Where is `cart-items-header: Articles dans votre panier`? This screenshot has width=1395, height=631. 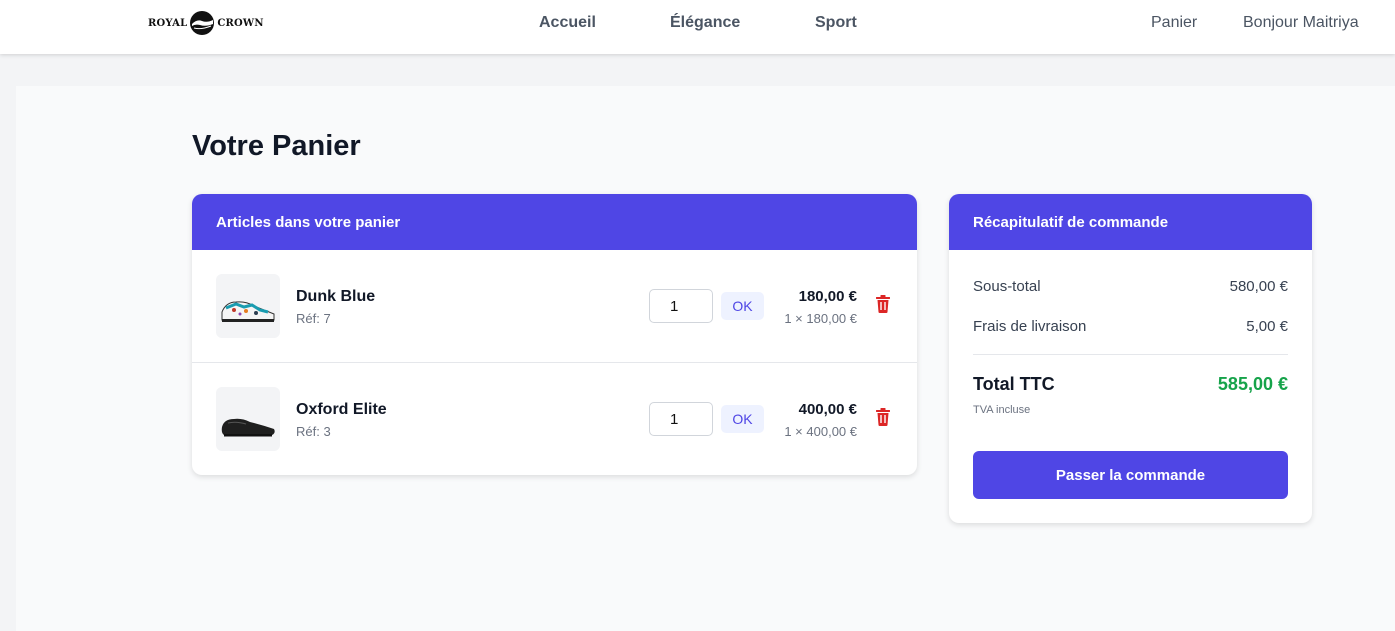
cart-items-header: Articles dans votre panier is located at coordinates (554, 222).